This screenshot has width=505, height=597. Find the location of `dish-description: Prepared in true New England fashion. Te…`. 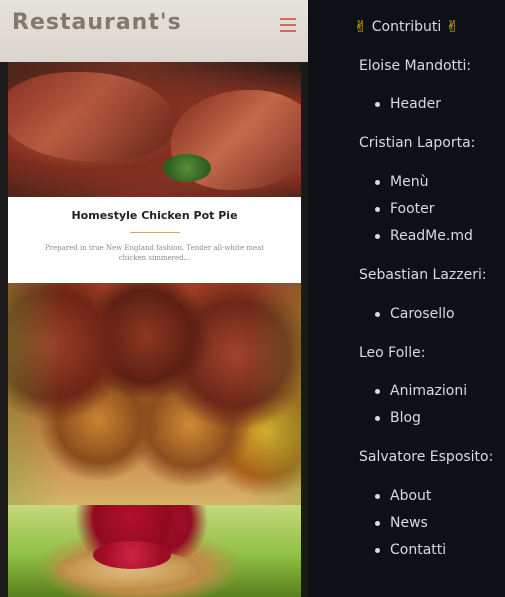

dish-description: Prepared in true New England fashion. Te… is located at coordinates (154, 253).